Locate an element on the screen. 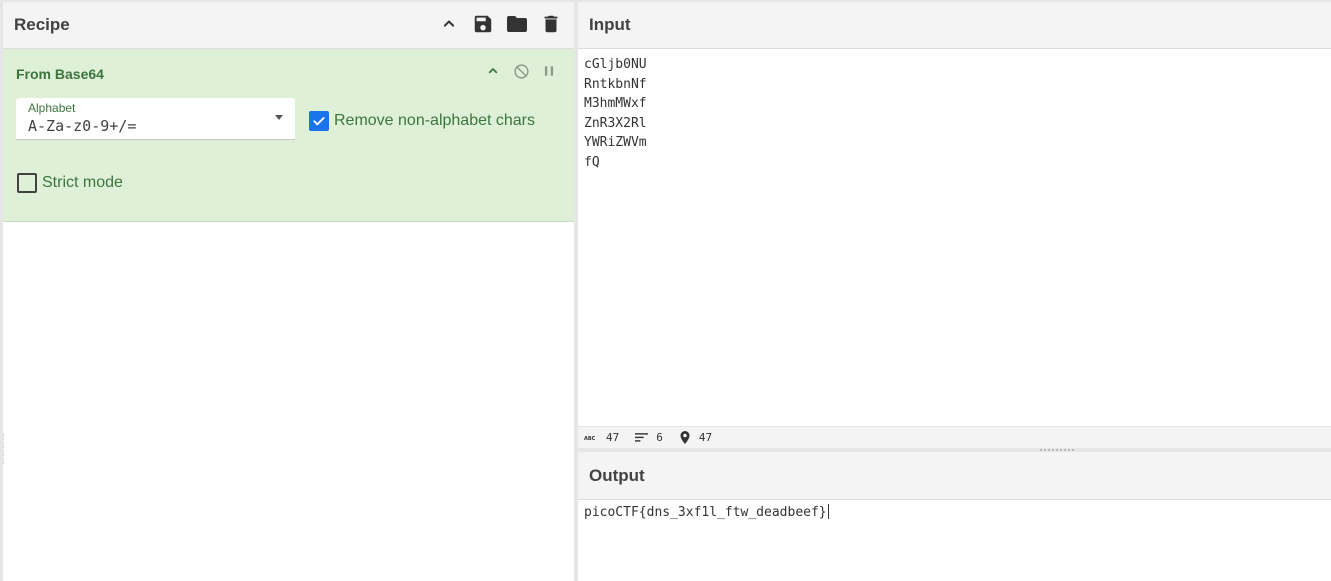 The width and height of the screenshot is (1331, 581). input-line: cGljb0NU is located at coordinates (615, 64).